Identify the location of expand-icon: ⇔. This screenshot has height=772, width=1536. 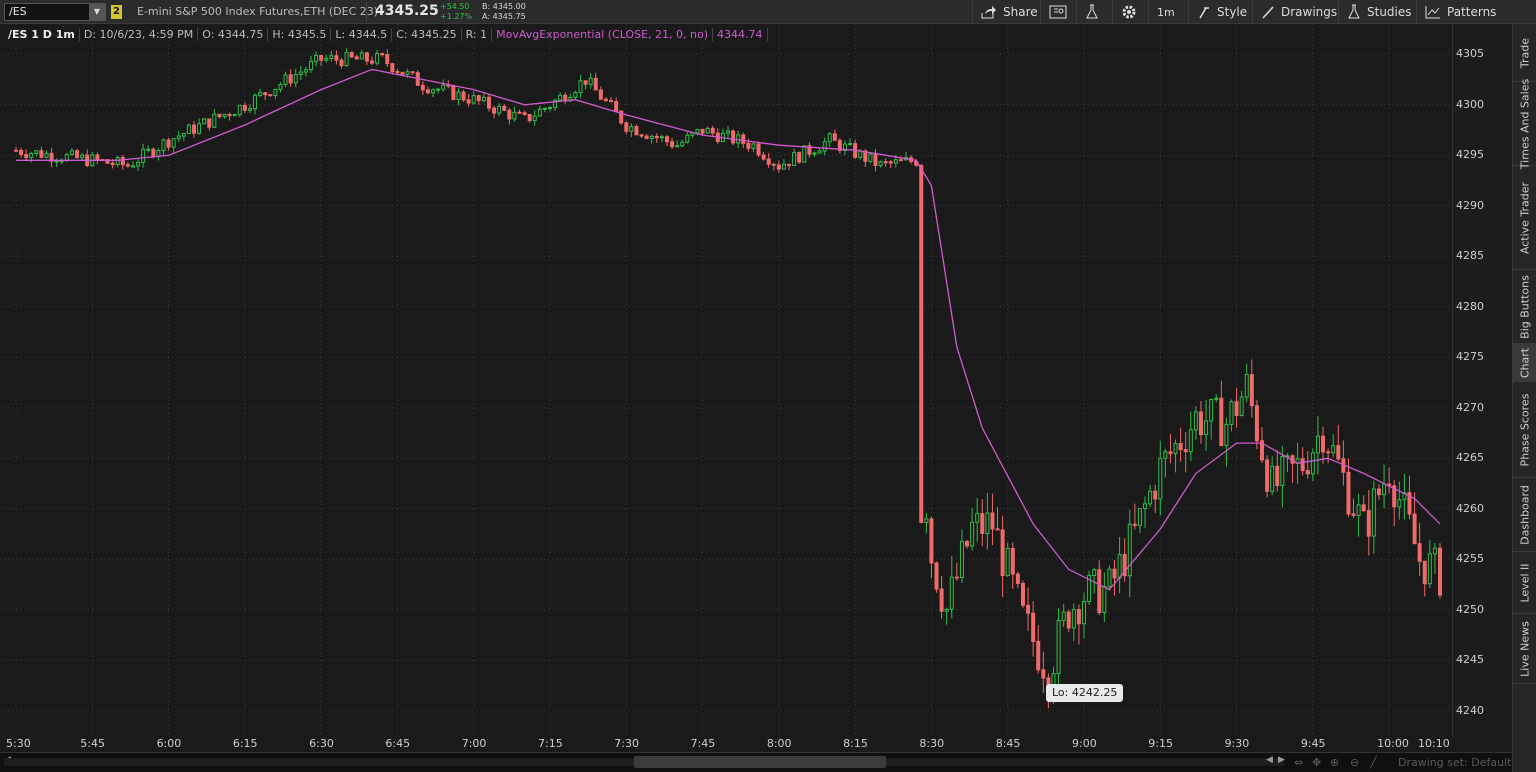
(1298, 762).